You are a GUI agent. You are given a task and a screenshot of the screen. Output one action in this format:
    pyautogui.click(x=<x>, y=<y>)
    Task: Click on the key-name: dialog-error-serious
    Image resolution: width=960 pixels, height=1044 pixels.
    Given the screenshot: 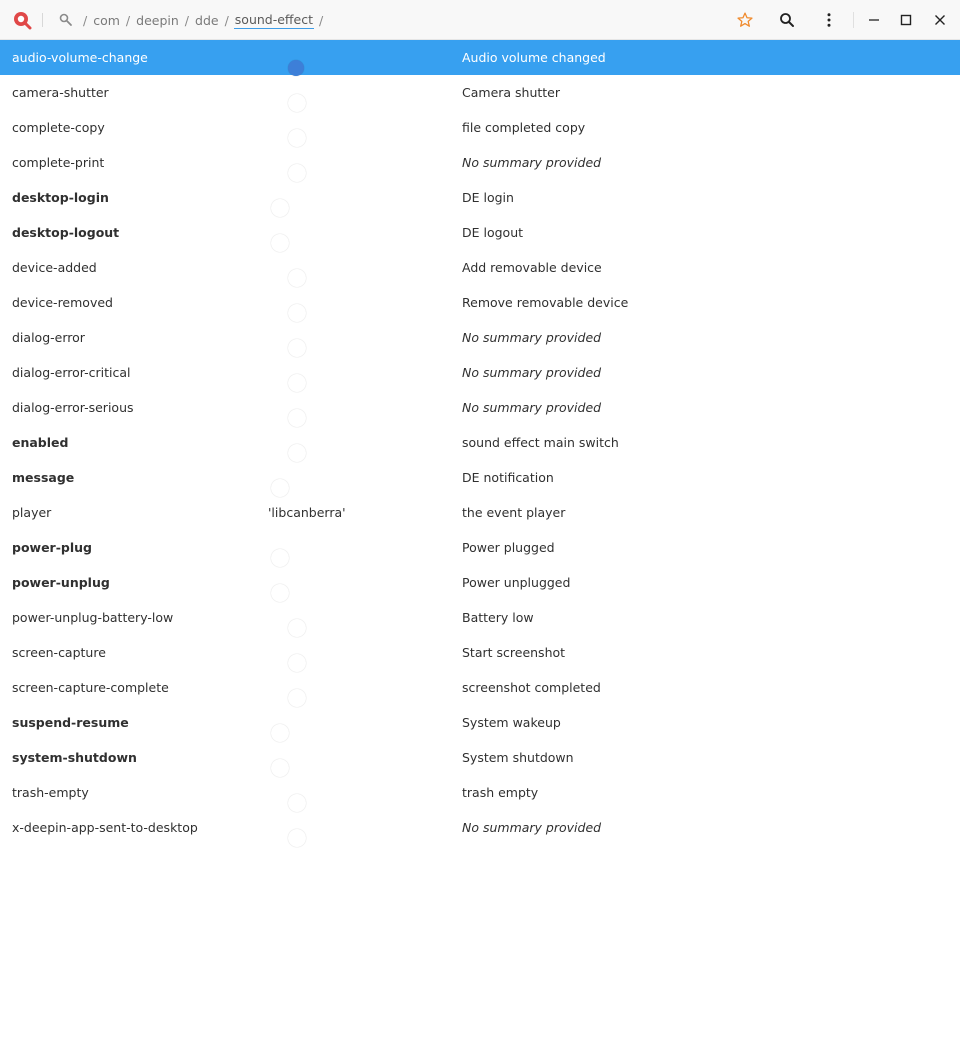 What is the action you would take?
    pyautogui.click(x=73, y=407)
    